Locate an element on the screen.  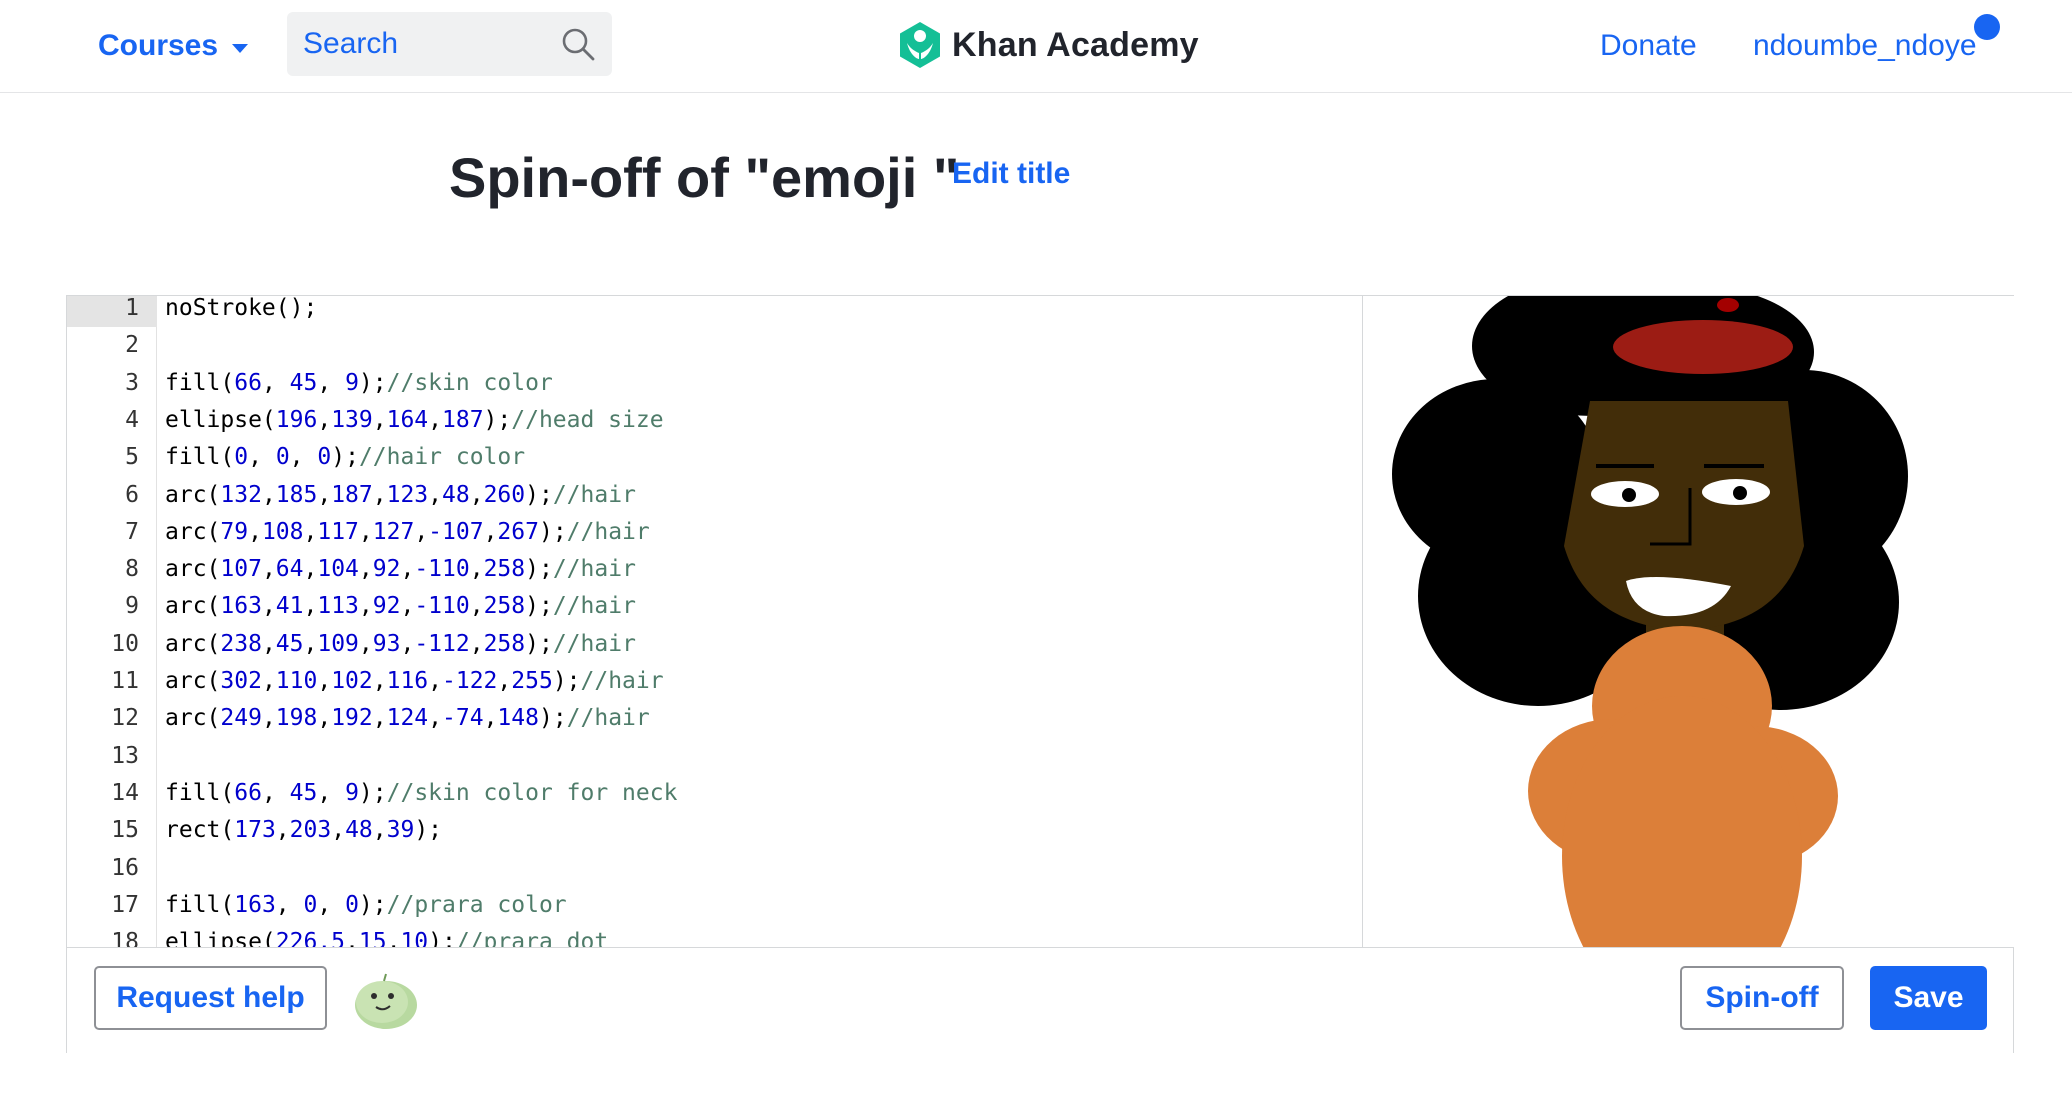
code-line: 11 arc(302,110,102,116,-122,255);//hair is located at coordinates (714, 681).